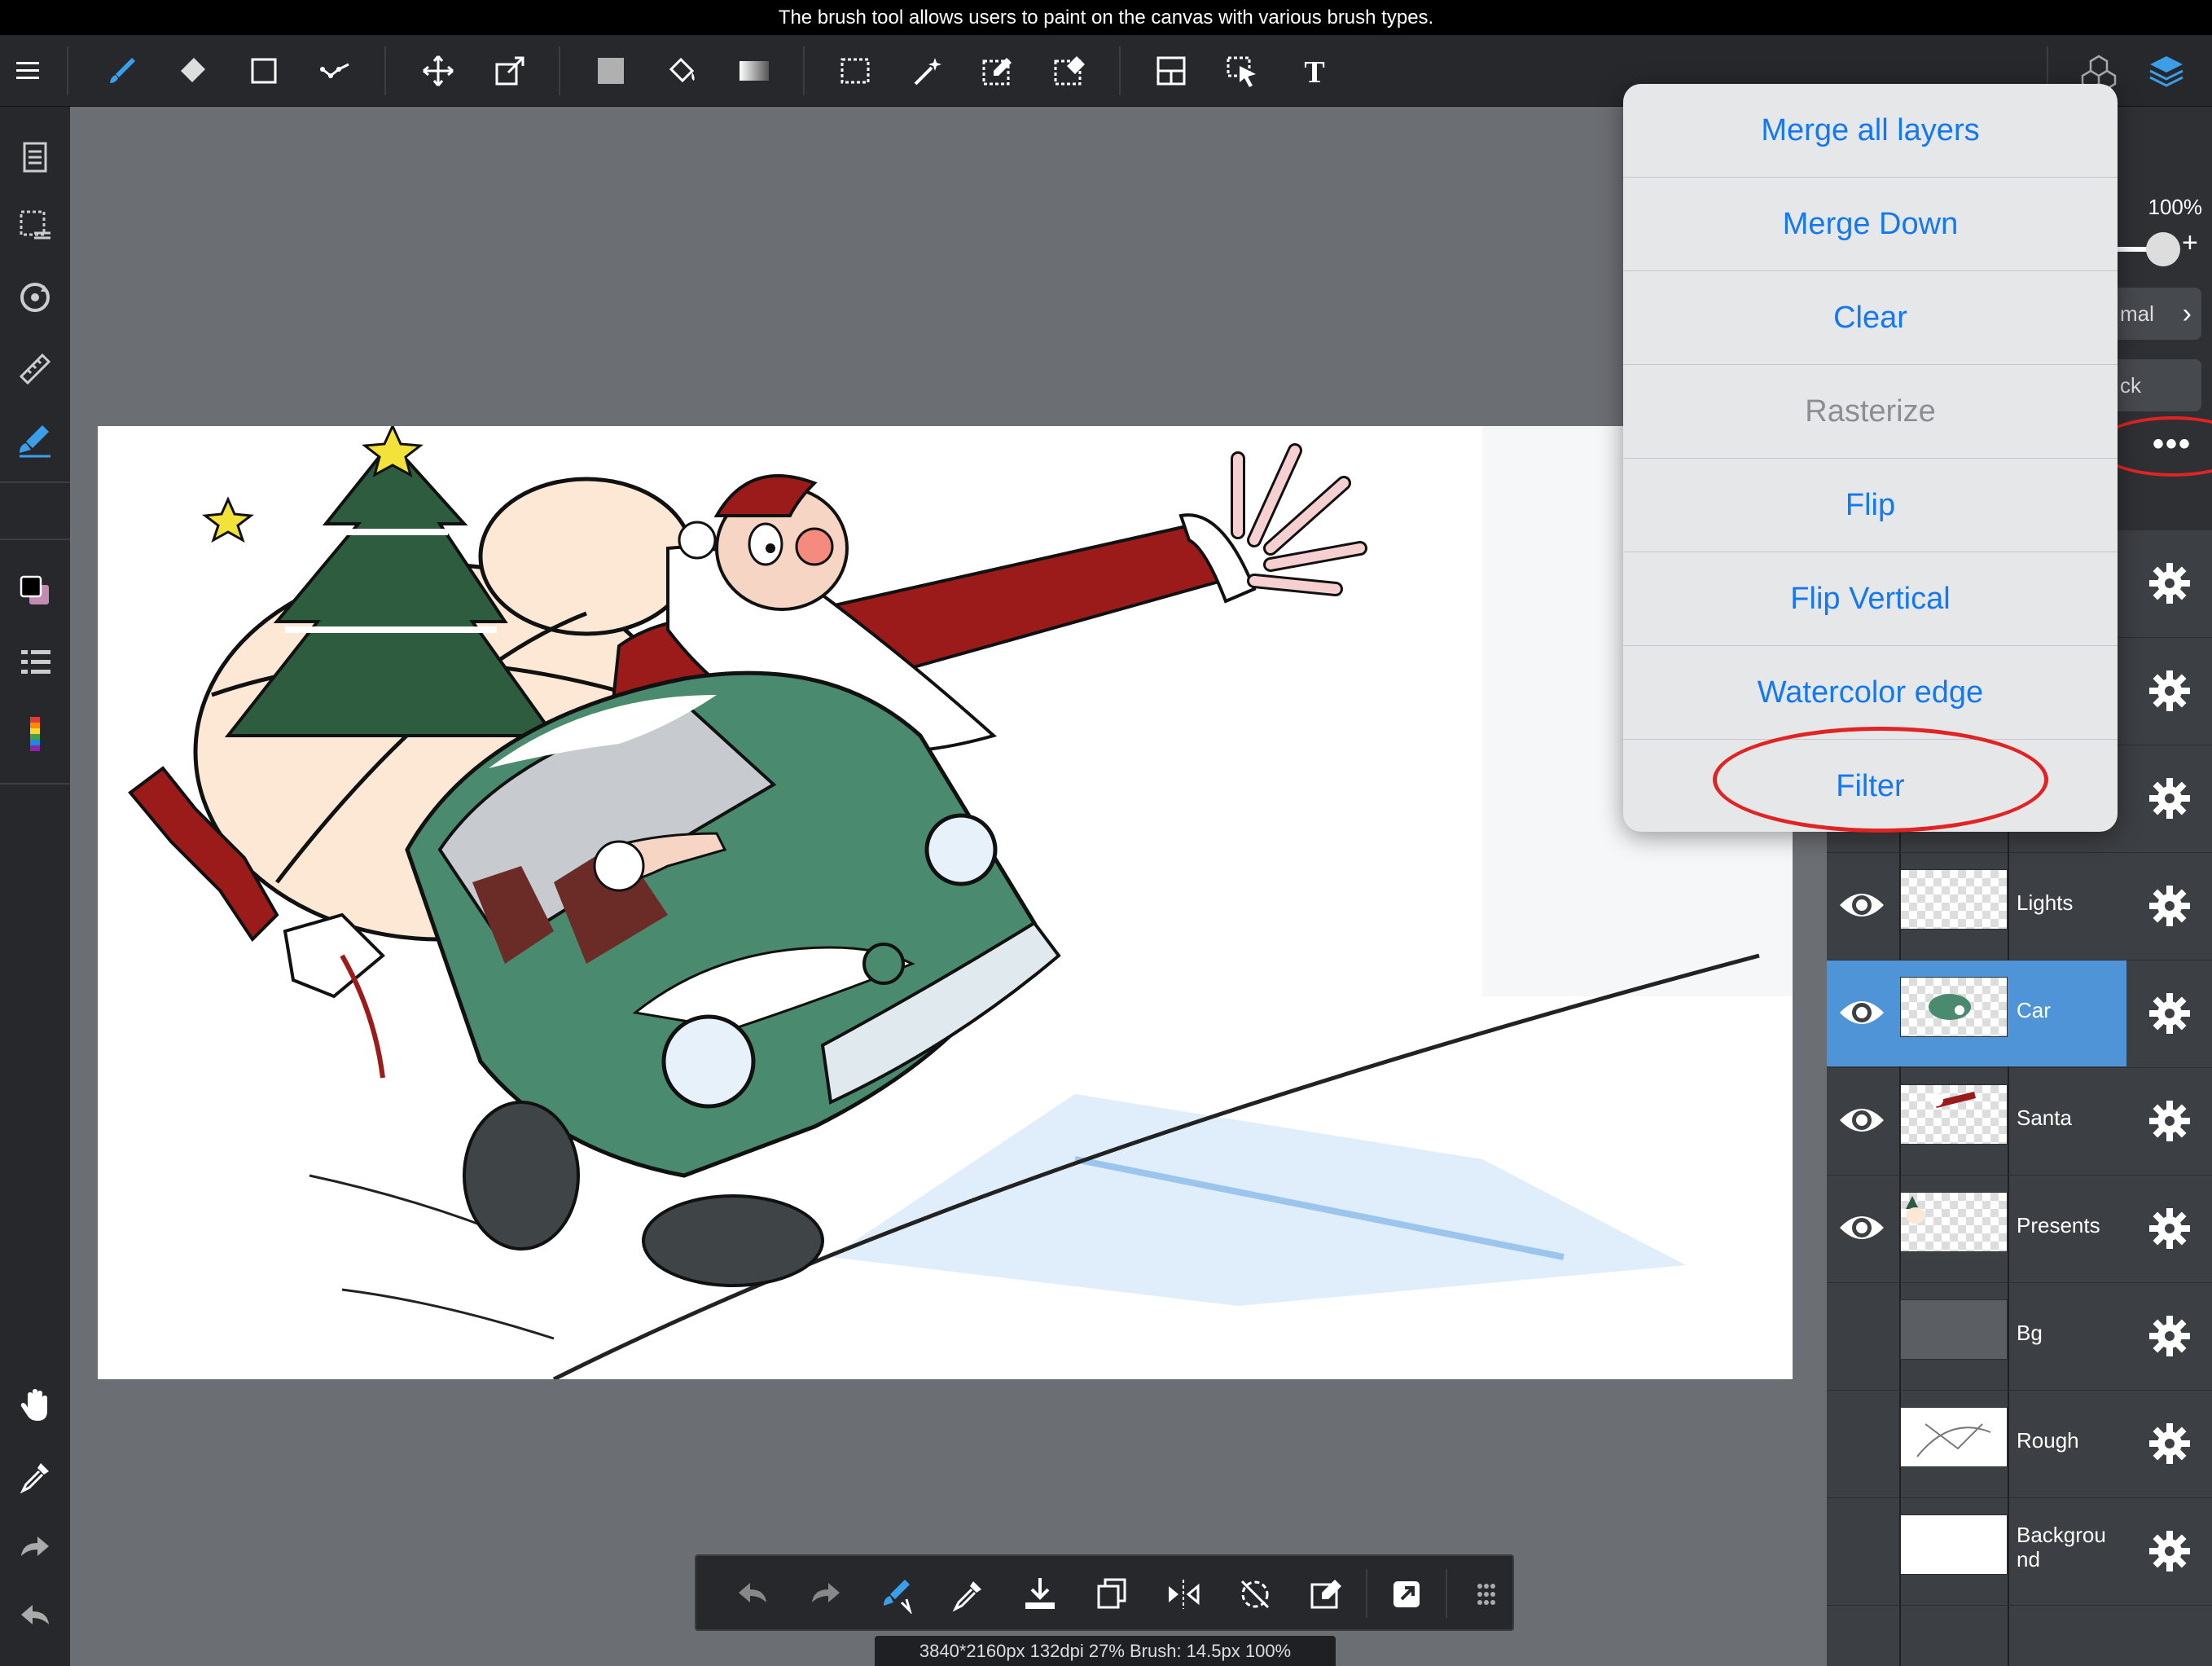  What do you see at coordinates (754, 71) in the screenshot?
I see `gradient-icon` at bounding box center [754, 71].